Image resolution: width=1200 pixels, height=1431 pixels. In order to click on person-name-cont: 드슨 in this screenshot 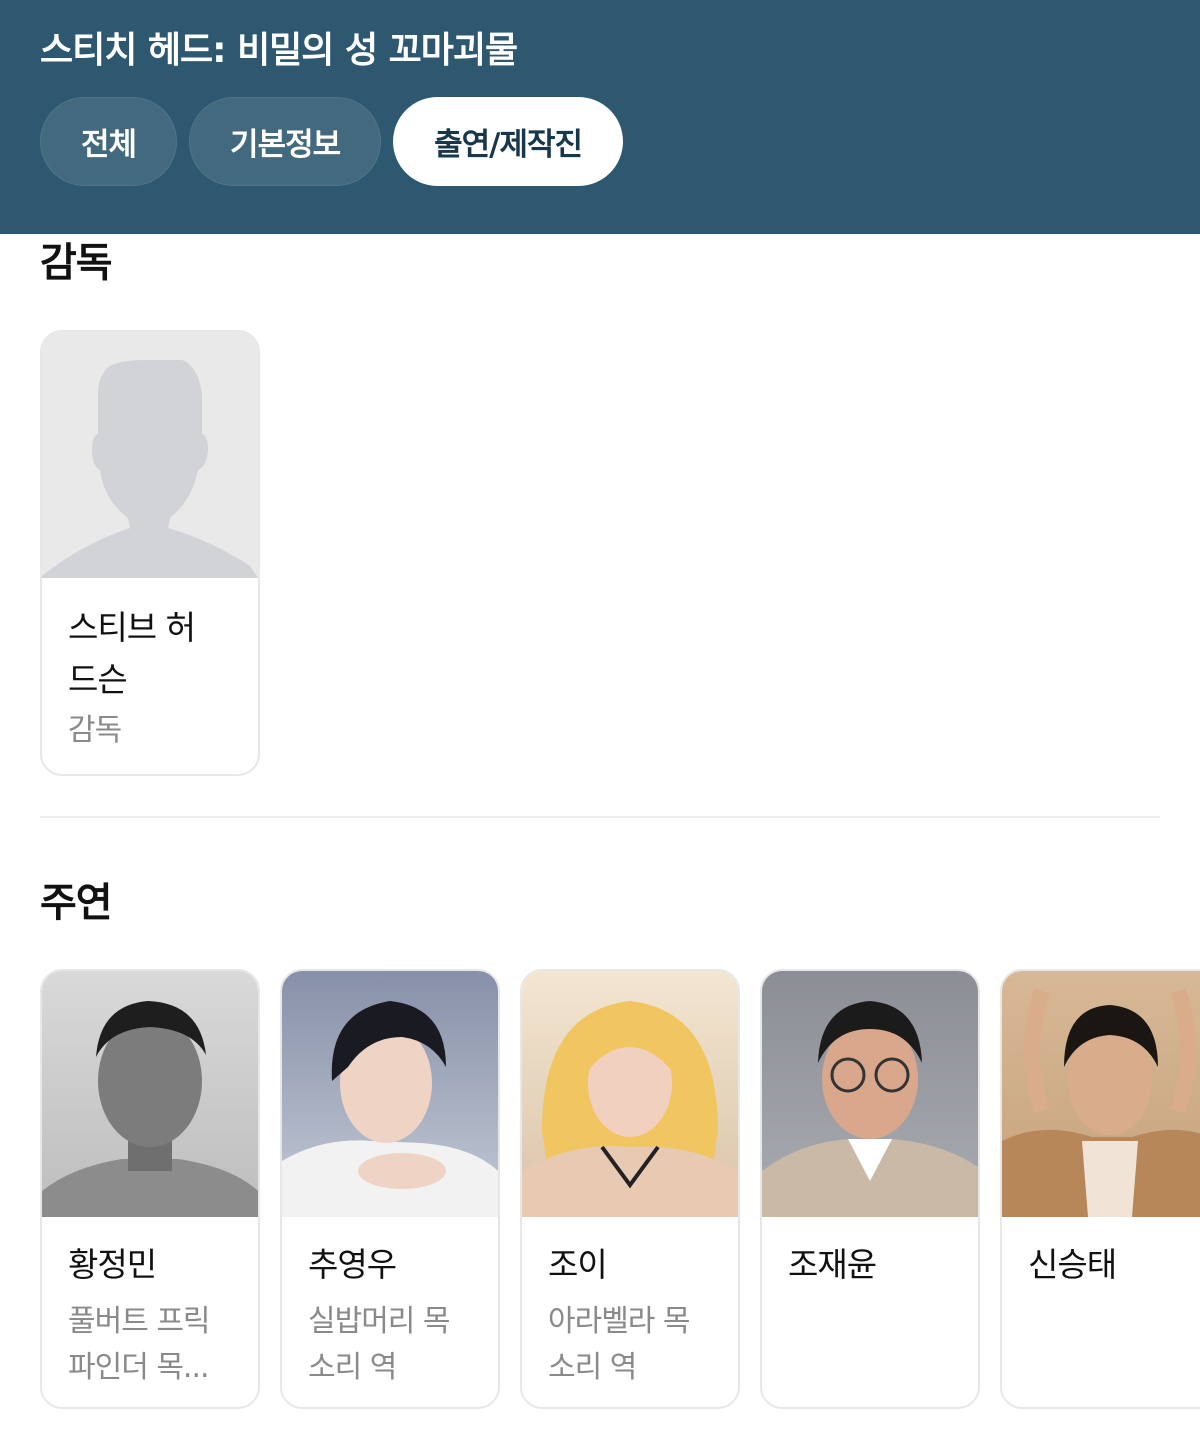, I will do `click(98, 679)`.